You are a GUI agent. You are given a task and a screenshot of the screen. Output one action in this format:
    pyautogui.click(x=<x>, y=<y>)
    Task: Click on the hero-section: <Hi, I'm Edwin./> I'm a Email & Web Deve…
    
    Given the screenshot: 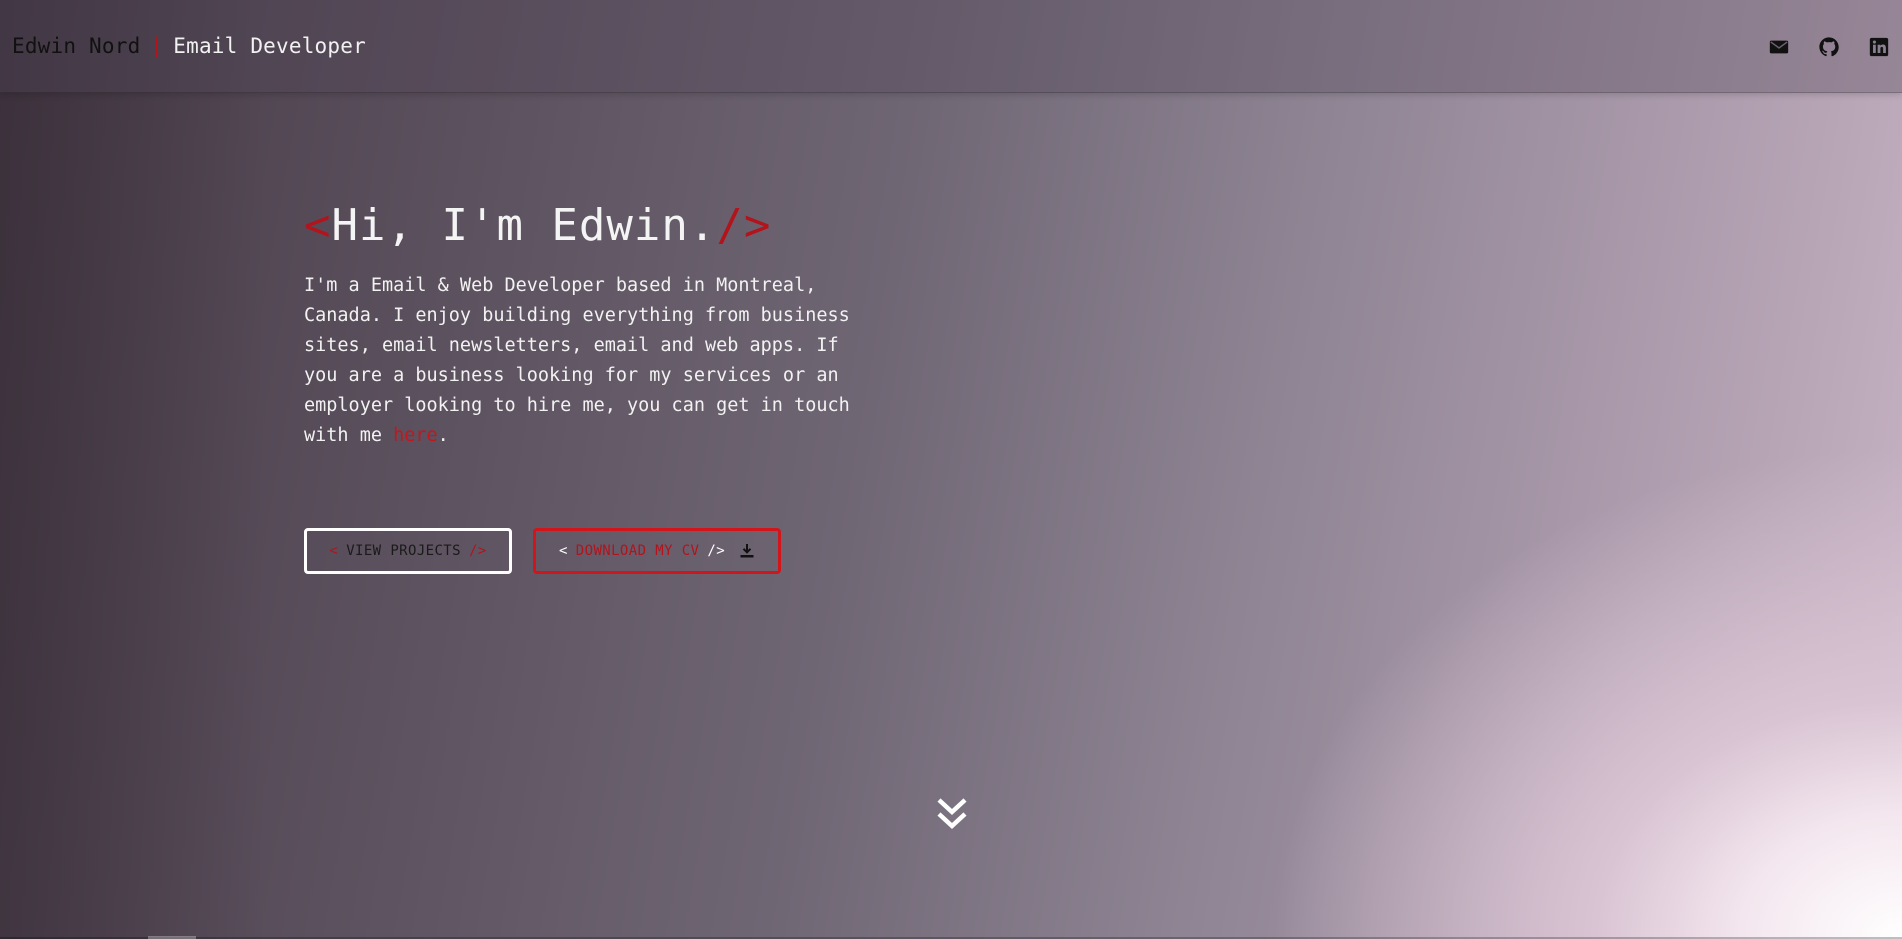 What is the action you would take?
    pyautogui.click(x=594, y=335)
    